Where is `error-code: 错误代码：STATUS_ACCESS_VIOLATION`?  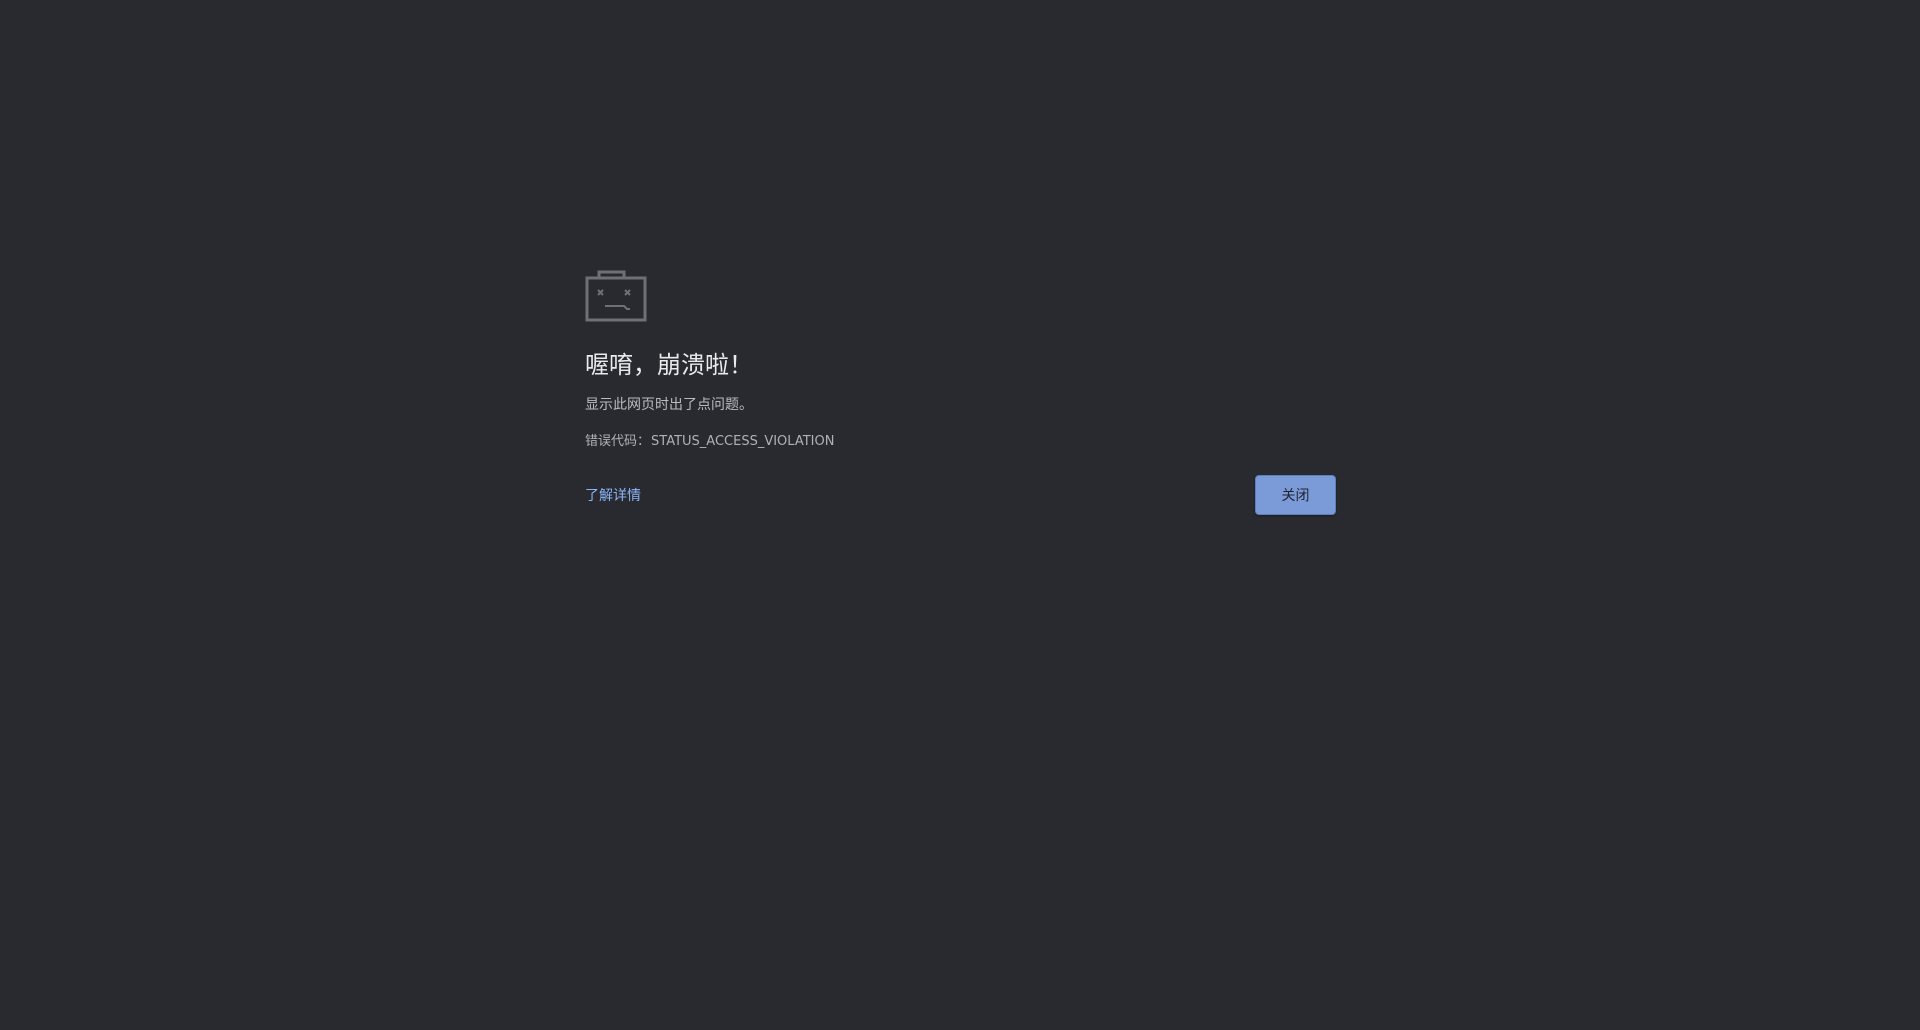 error-code: 错误代码：STATUS_ACCESS_VIOLATION is located at coordinates (709, 442).